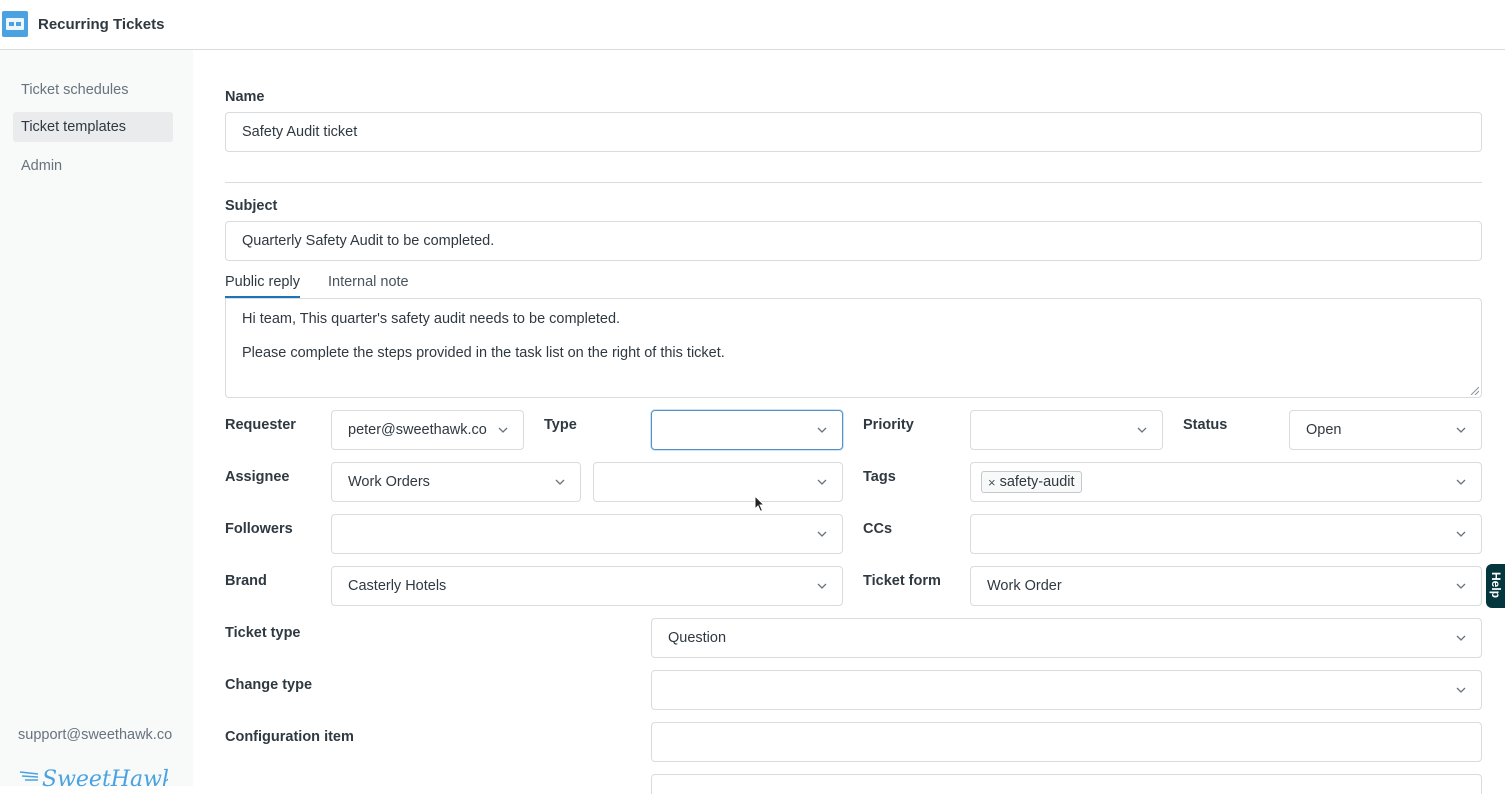 The width and height of the screenshot is (1505, 794). I want to click on divider, so click(853, 182).